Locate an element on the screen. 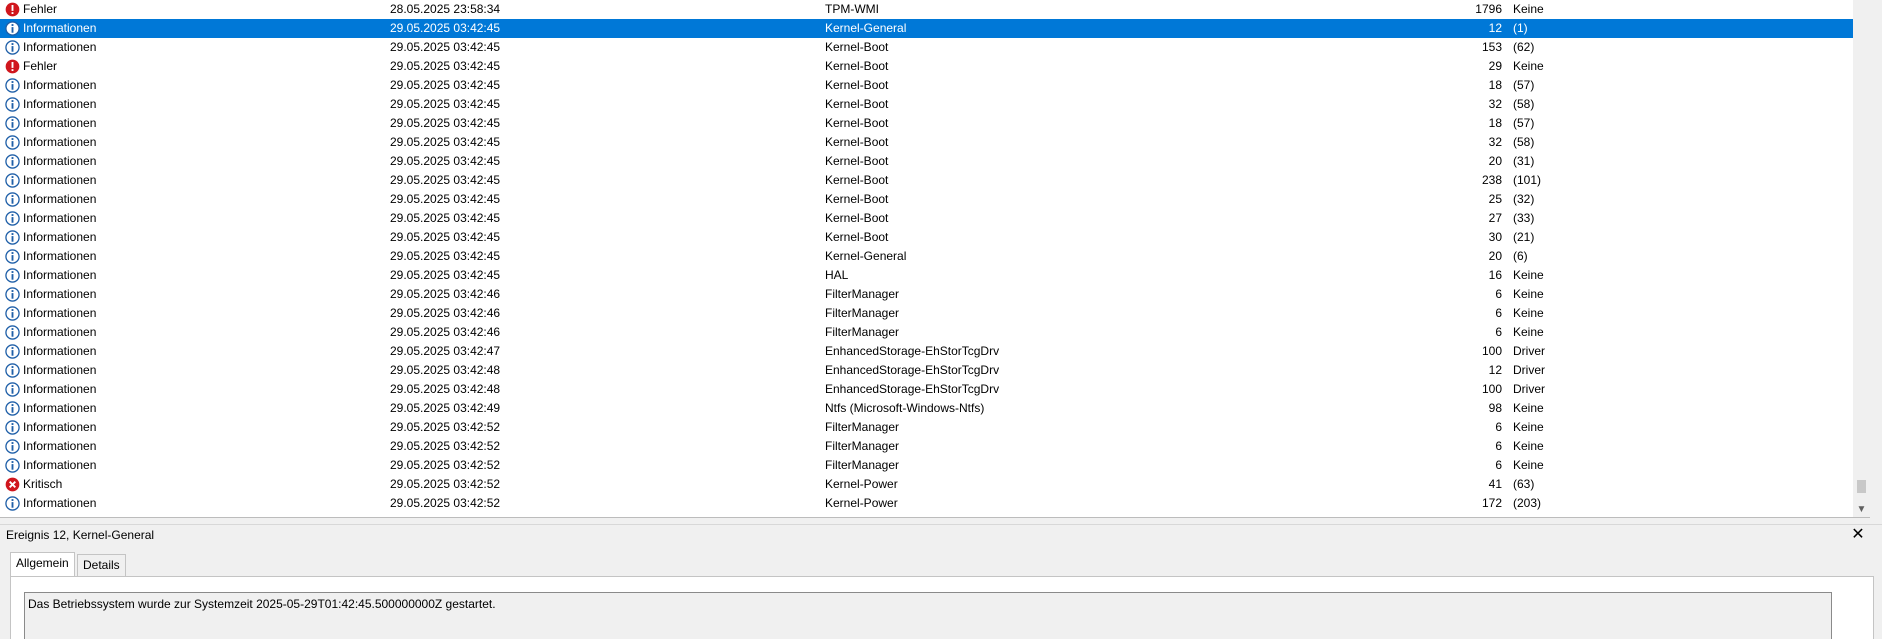  task-category-cell: (62) is located at coordinates (1524, 47).